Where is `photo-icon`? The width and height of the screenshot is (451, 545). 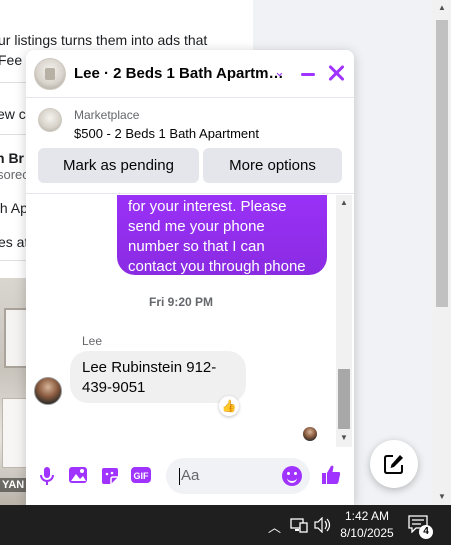 photo-icon is located at coordinates (78, 477).